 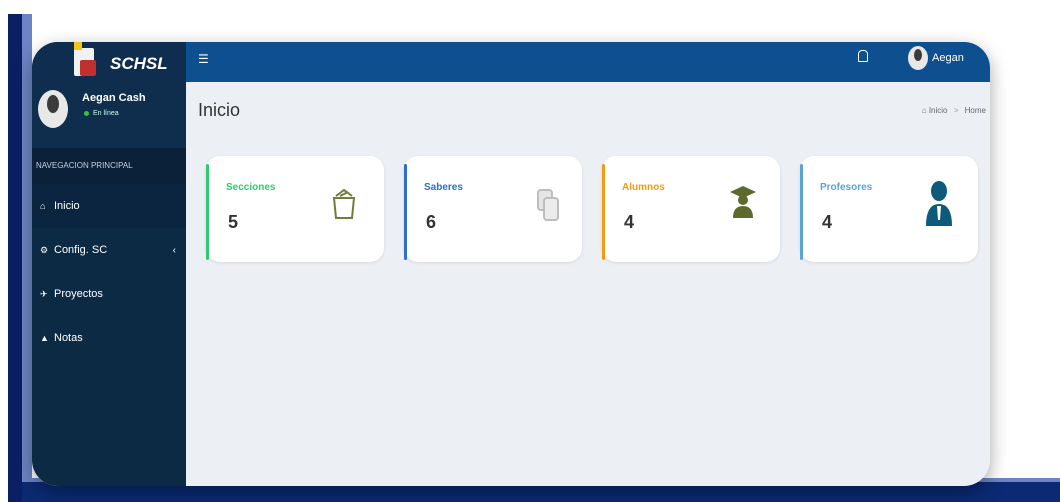 What do you see at coordinates (948, 58) in the screenshot?
I see `topbar-user-name: Aegan` at bounding box center [948, 58].